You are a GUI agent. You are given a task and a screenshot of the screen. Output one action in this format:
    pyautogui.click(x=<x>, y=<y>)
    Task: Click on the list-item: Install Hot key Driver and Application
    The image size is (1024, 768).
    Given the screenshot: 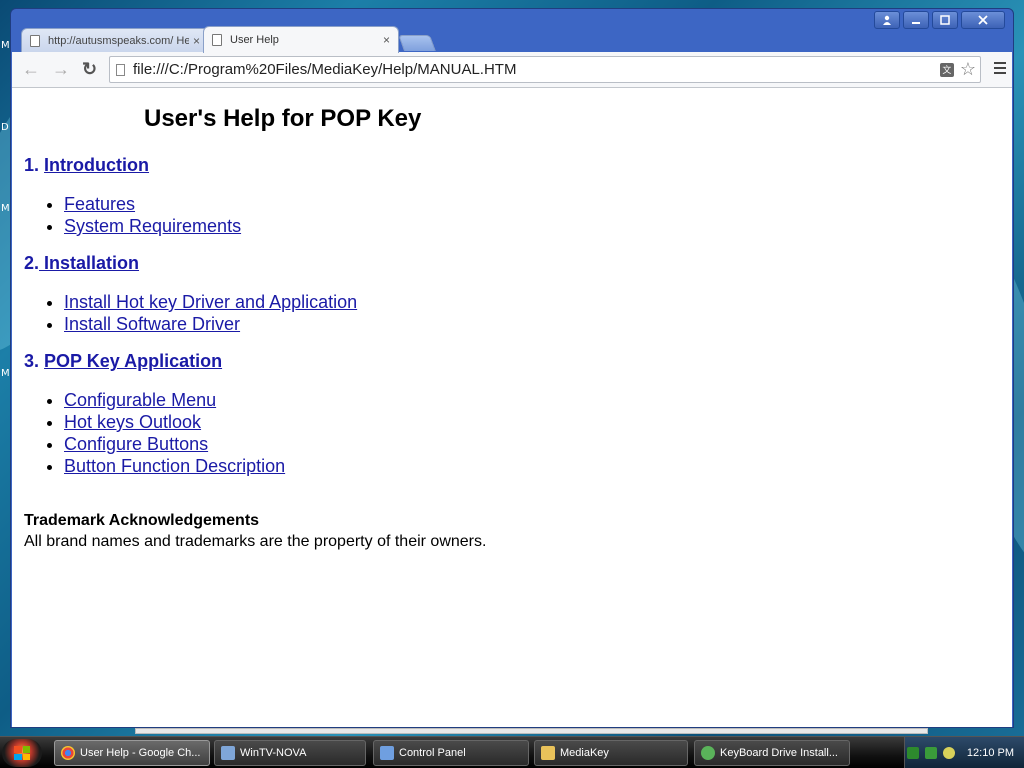 What is the action you would take?
    pyautogui.click(x=210, y=302)
    